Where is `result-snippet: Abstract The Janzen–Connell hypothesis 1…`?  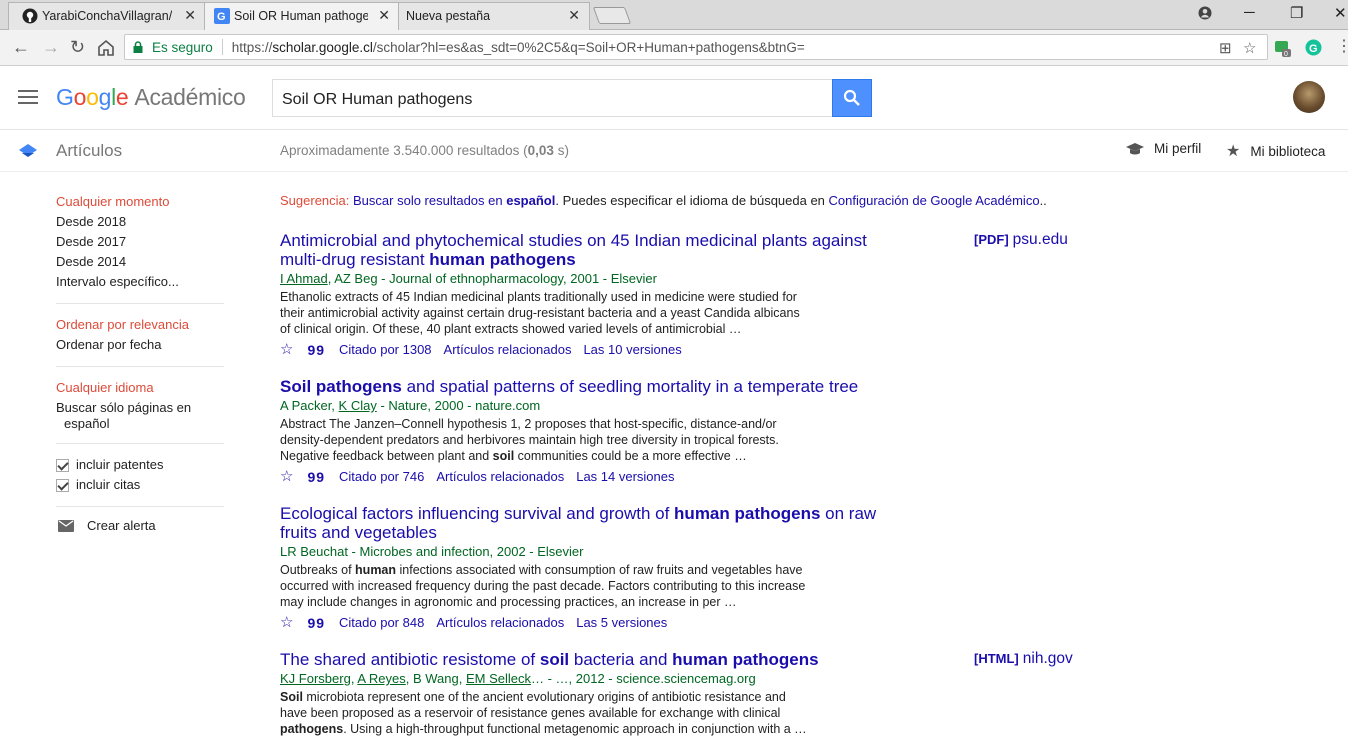
result-snippet: Abstract The Janzen–Connell hypothesis 1… is located at coordinates (542, 440).